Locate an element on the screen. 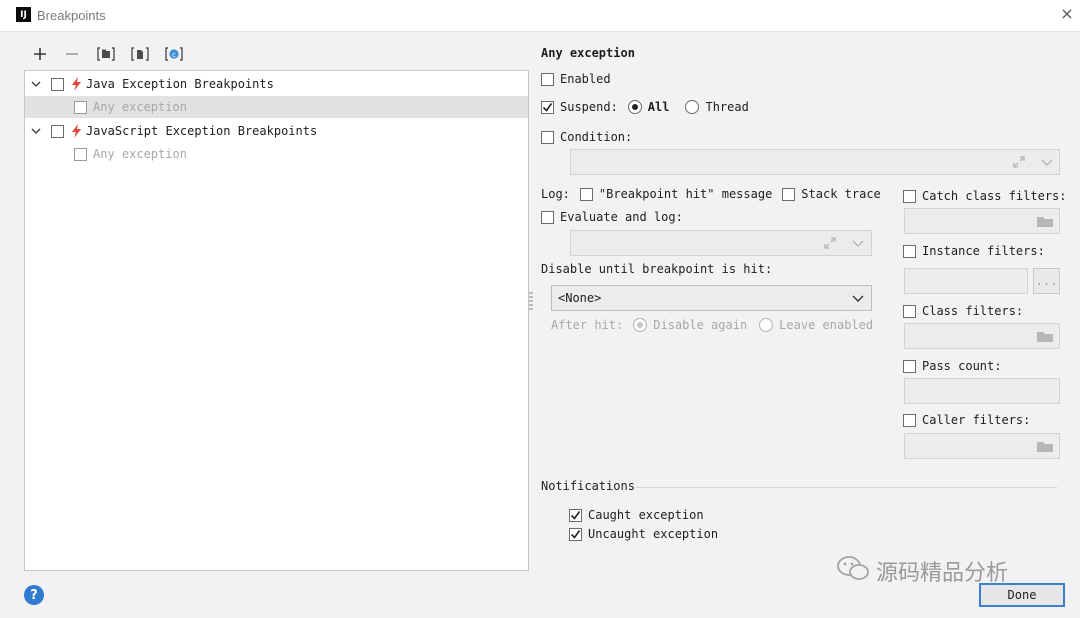  done-button: Done is located at coordinates (1022, 595).